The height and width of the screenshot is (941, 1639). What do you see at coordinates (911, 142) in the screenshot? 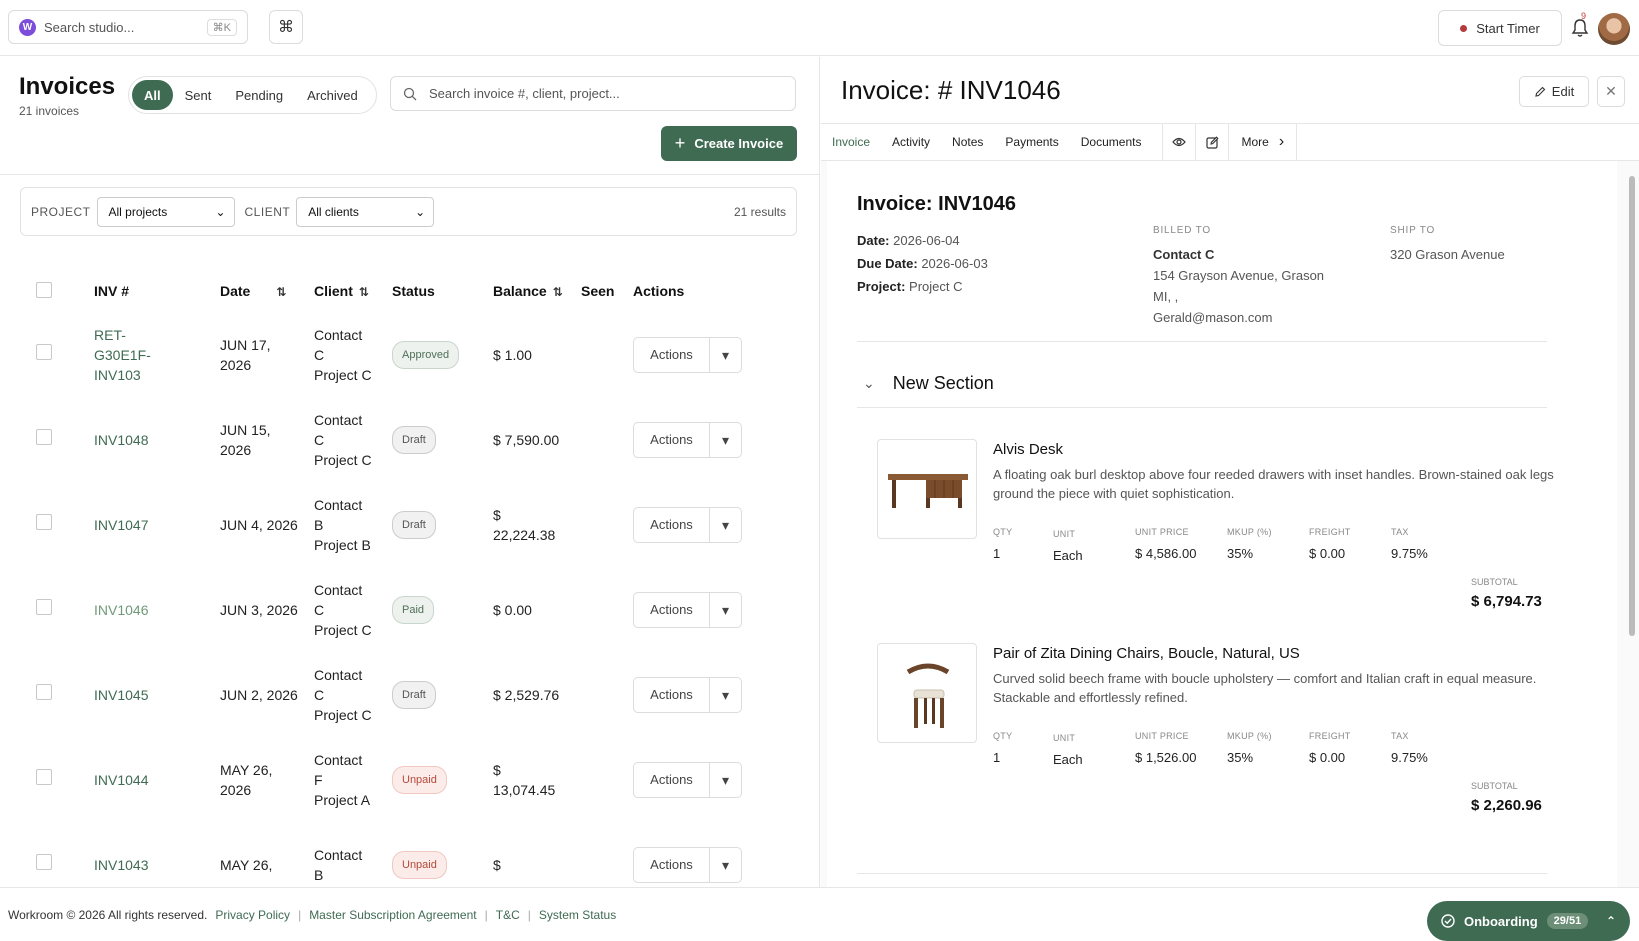
I see `tab-activity: Activity` at bounding box center [911, 142].